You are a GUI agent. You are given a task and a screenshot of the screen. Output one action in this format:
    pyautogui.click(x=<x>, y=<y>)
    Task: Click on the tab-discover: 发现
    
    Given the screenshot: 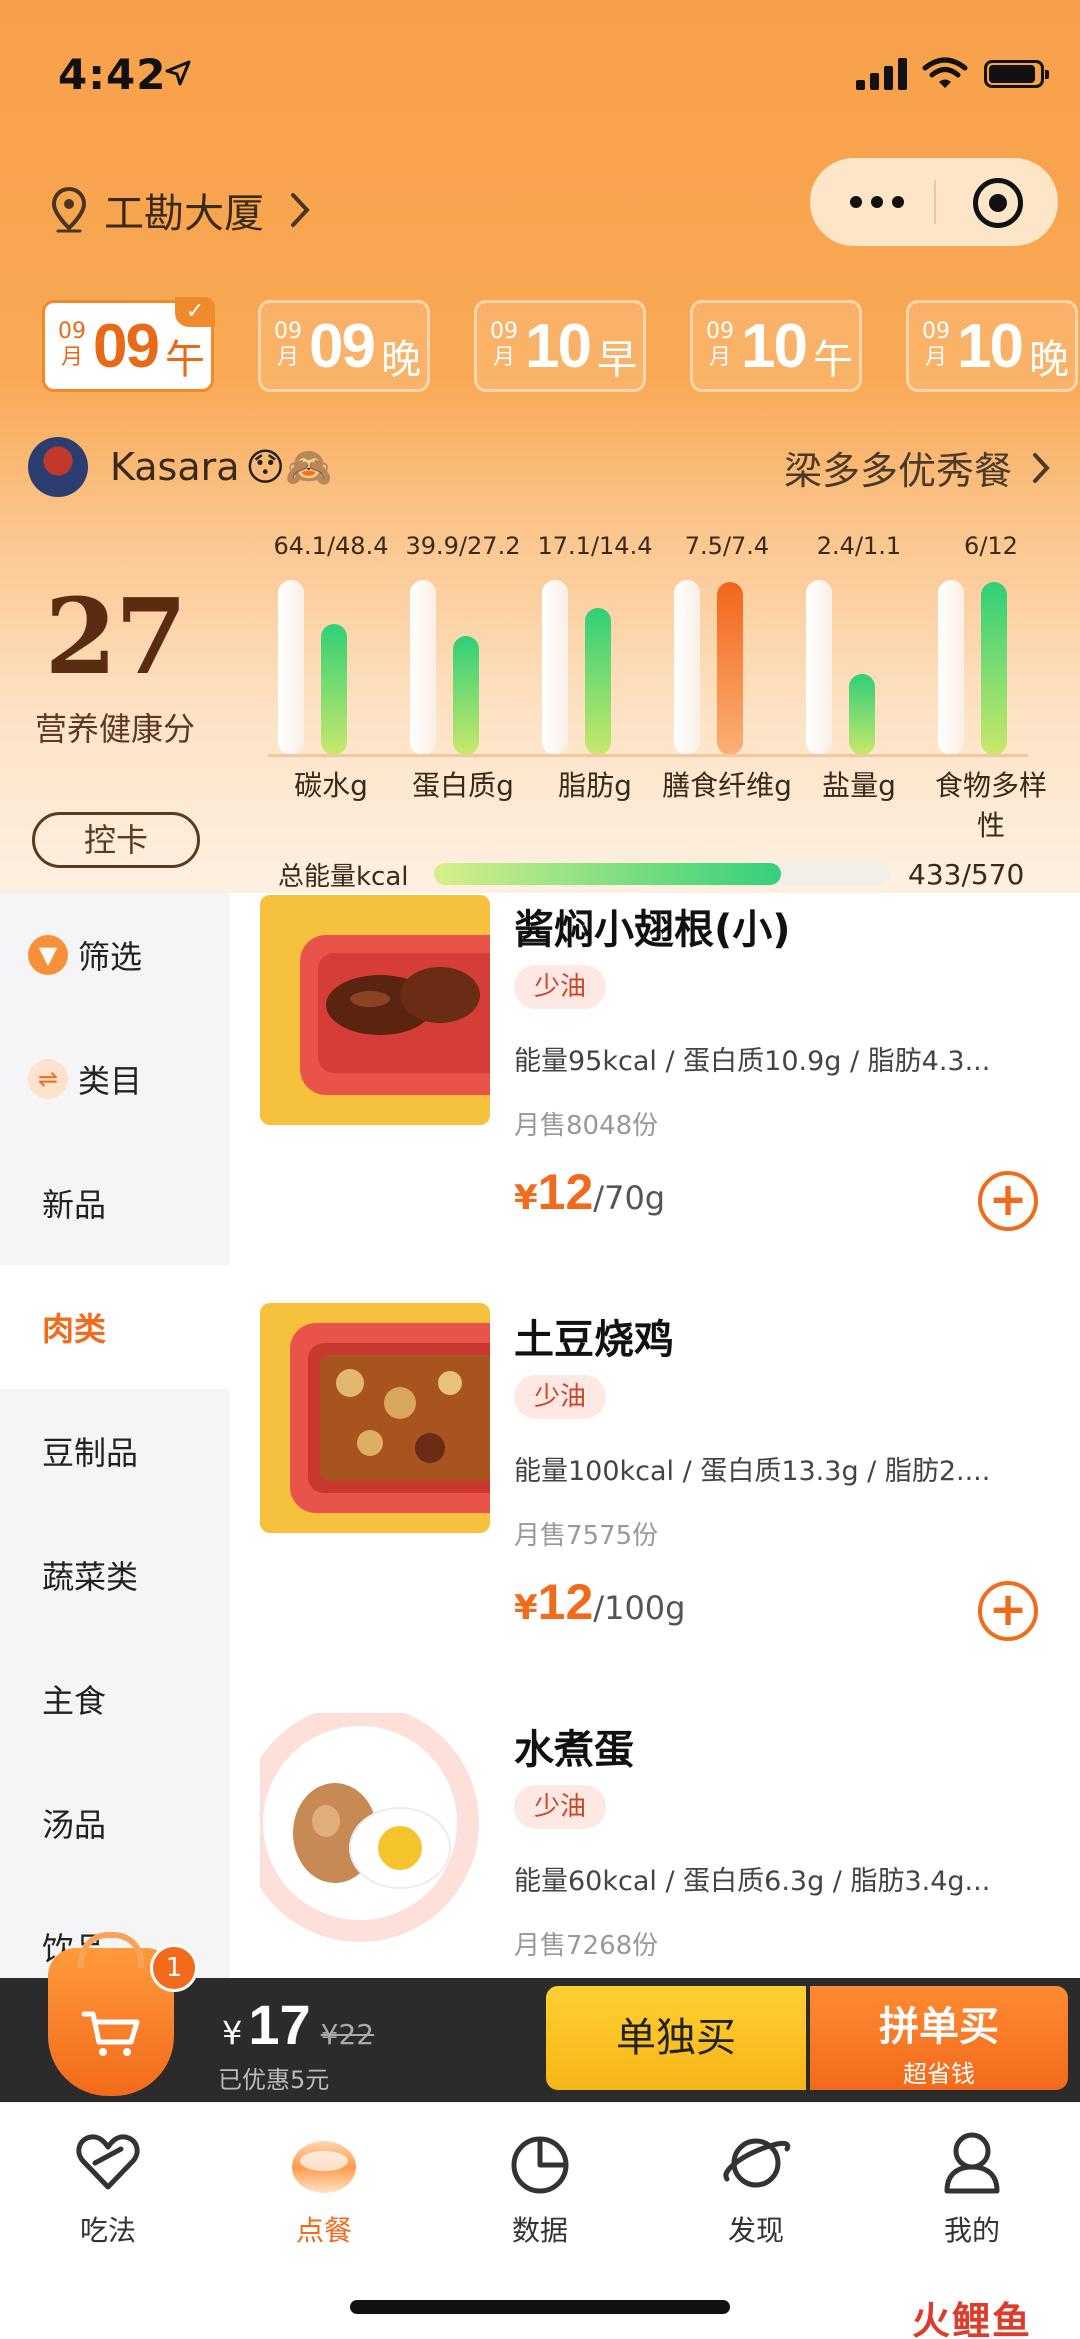 What is the action you would take?
    pyautogui.click(x=756, y=2188)
    